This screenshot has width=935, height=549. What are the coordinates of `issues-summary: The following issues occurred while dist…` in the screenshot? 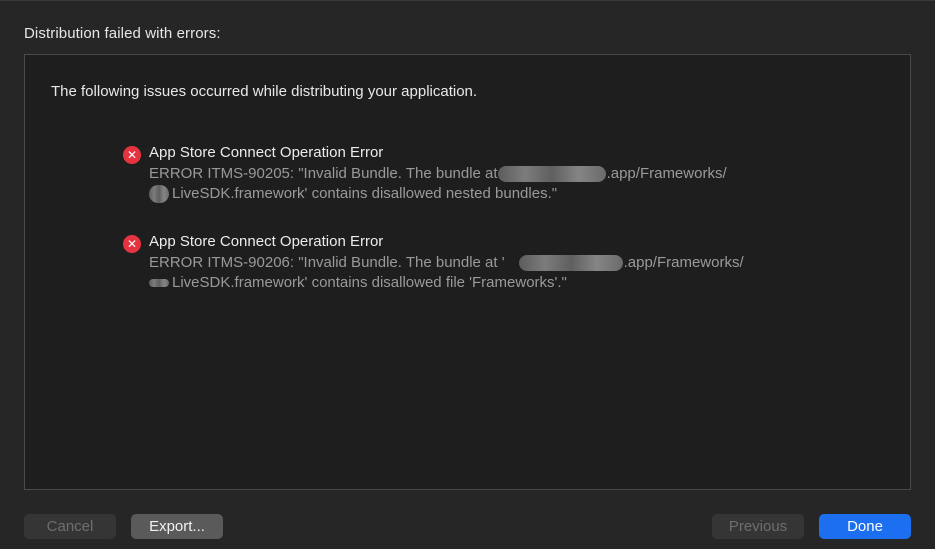 It's located at (264, 91).